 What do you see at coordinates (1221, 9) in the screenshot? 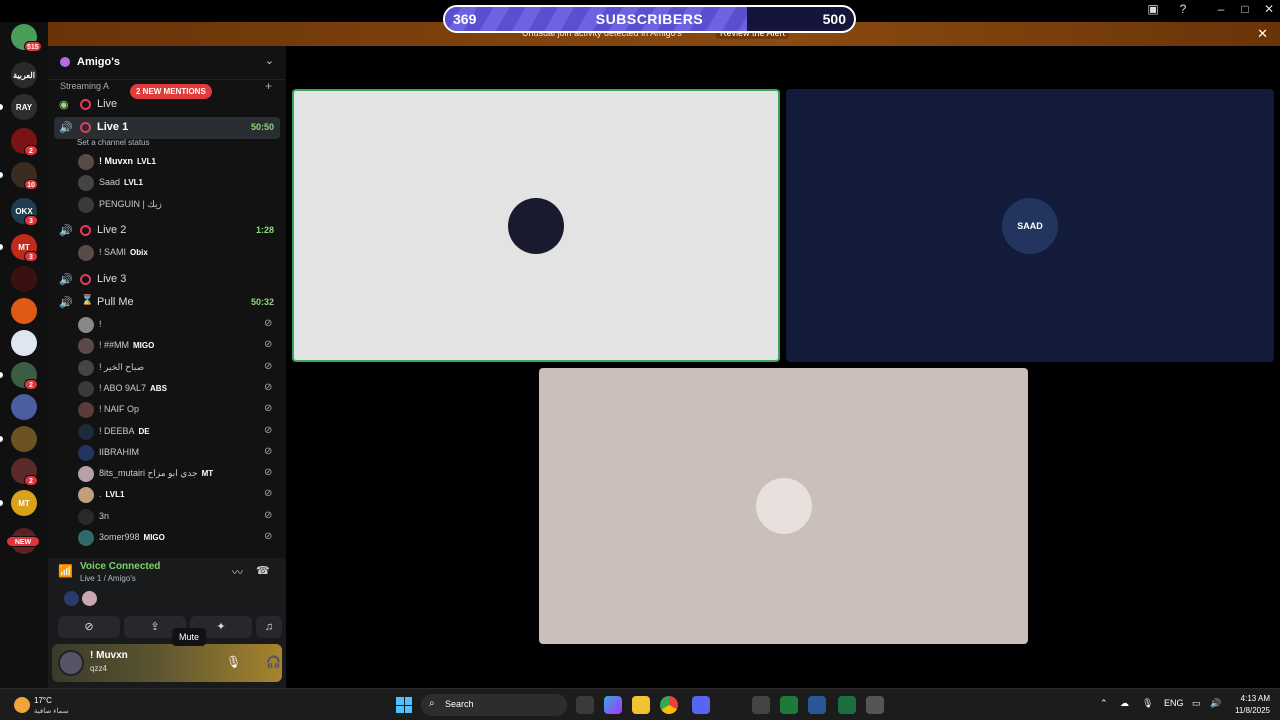
I see `minimize-button: –` at bounding box center [1221, 9].